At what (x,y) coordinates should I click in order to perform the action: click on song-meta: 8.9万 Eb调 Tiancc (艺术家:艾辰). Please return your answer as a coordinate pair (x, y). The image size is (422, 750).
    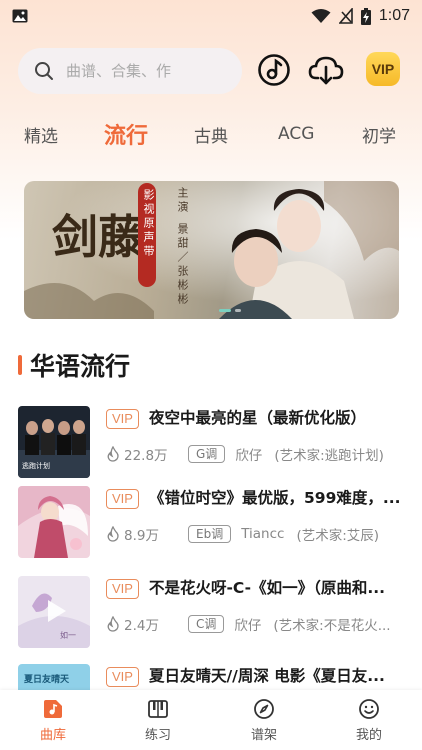
    Looking at the image, I should click on (258, 534).